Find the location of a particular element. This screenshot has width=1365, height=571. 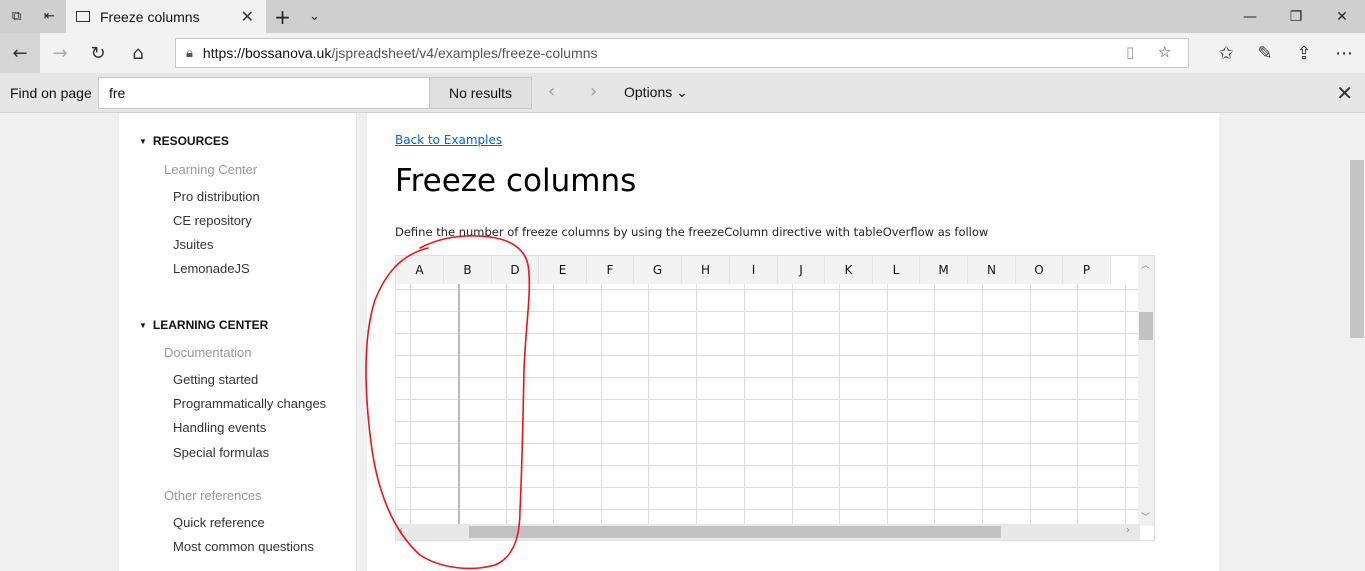

column-header-n: N is located at coordinates (992, 270).